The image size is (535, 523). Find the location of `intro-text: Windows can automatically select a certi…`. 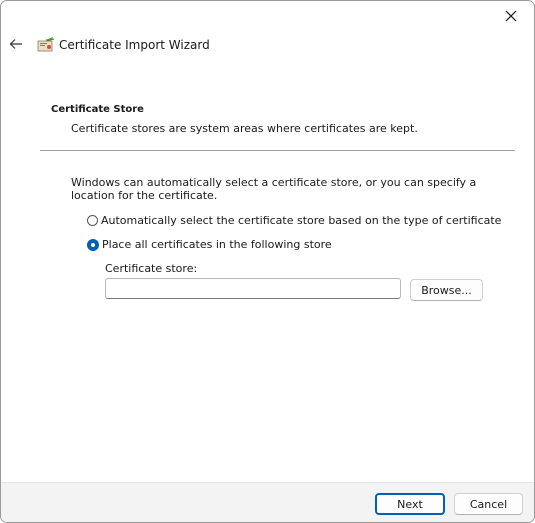

intro-text: Windows can automatically select a certi… is located at coordinates (274, 189).